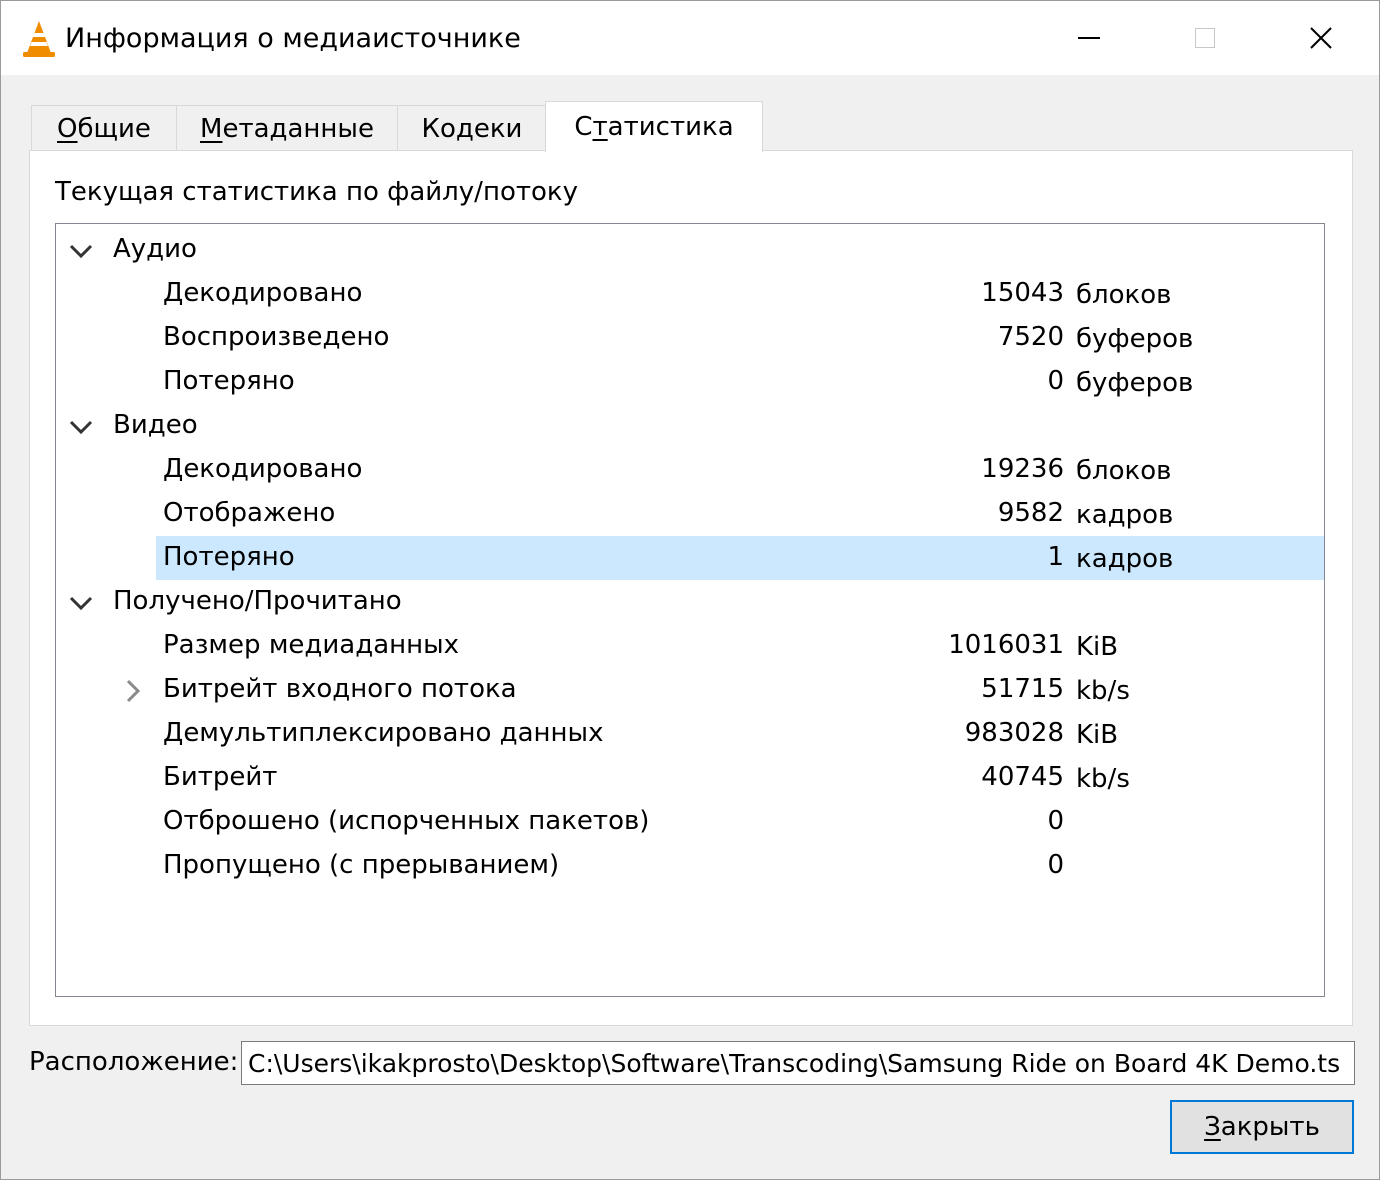 This screenshot has height=1180, width=1380. What do you see at coordinates (1030, 513) in the screenshot?
I see `stat-value: 9582` at bounding box center [1030, 513].